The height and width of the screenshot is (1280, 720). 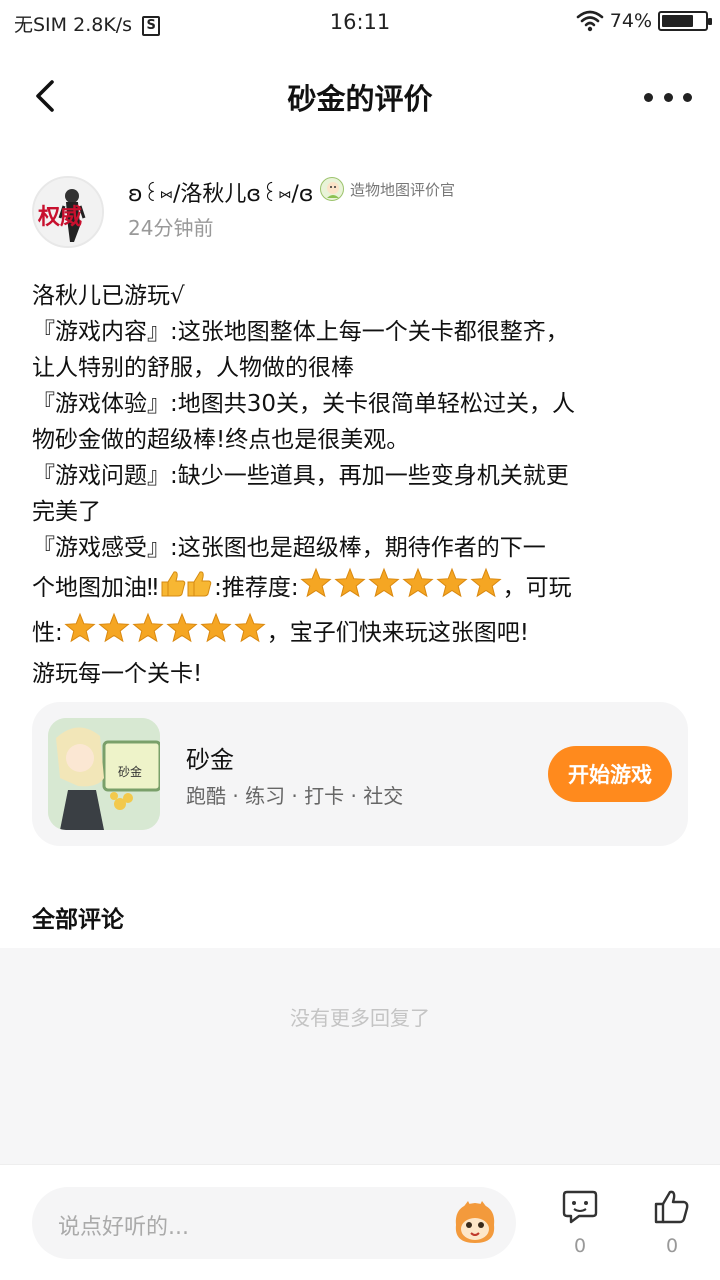 I want to click on review-text: 性:, so click(x=47, y=633).